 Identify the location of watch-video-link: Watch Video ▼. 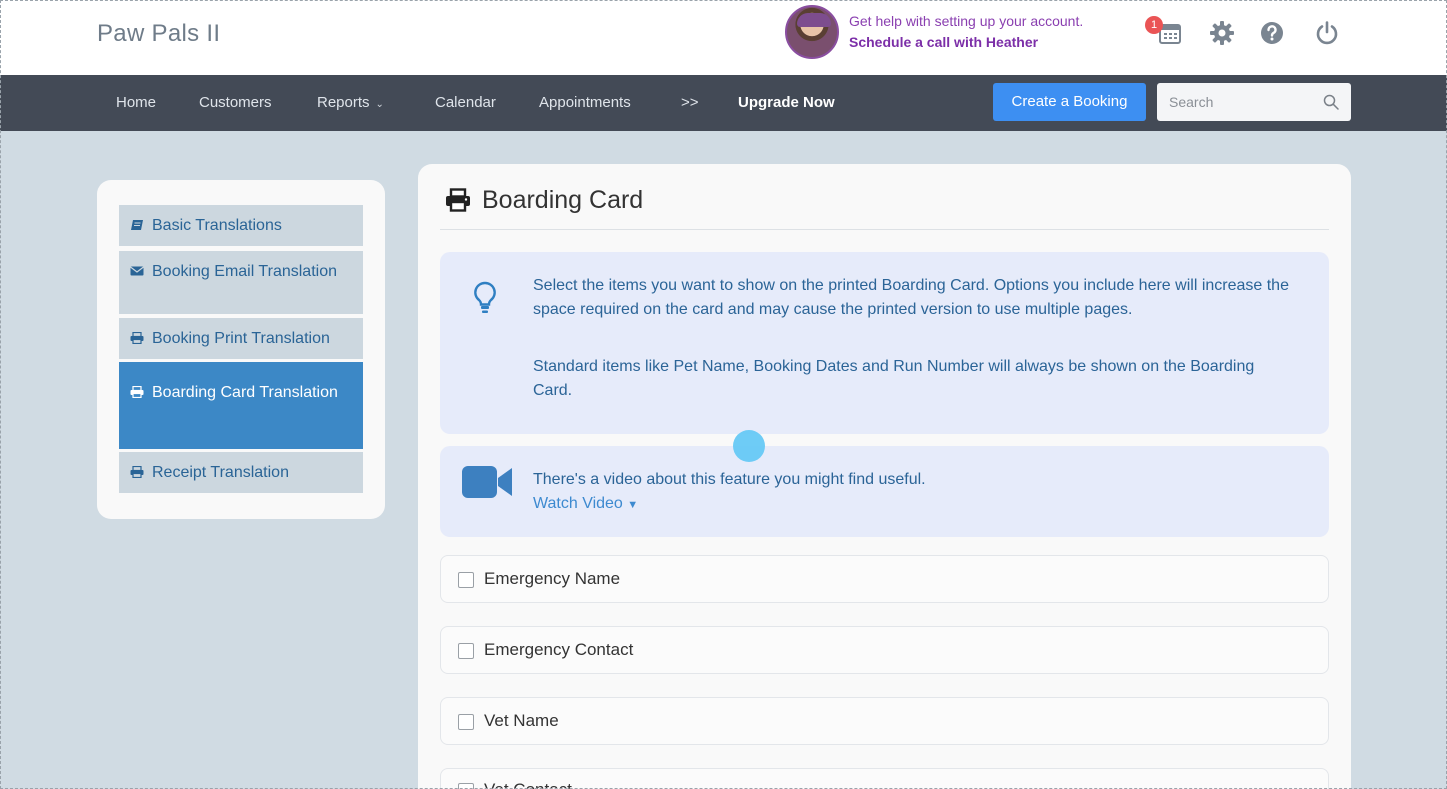
(913, 504).